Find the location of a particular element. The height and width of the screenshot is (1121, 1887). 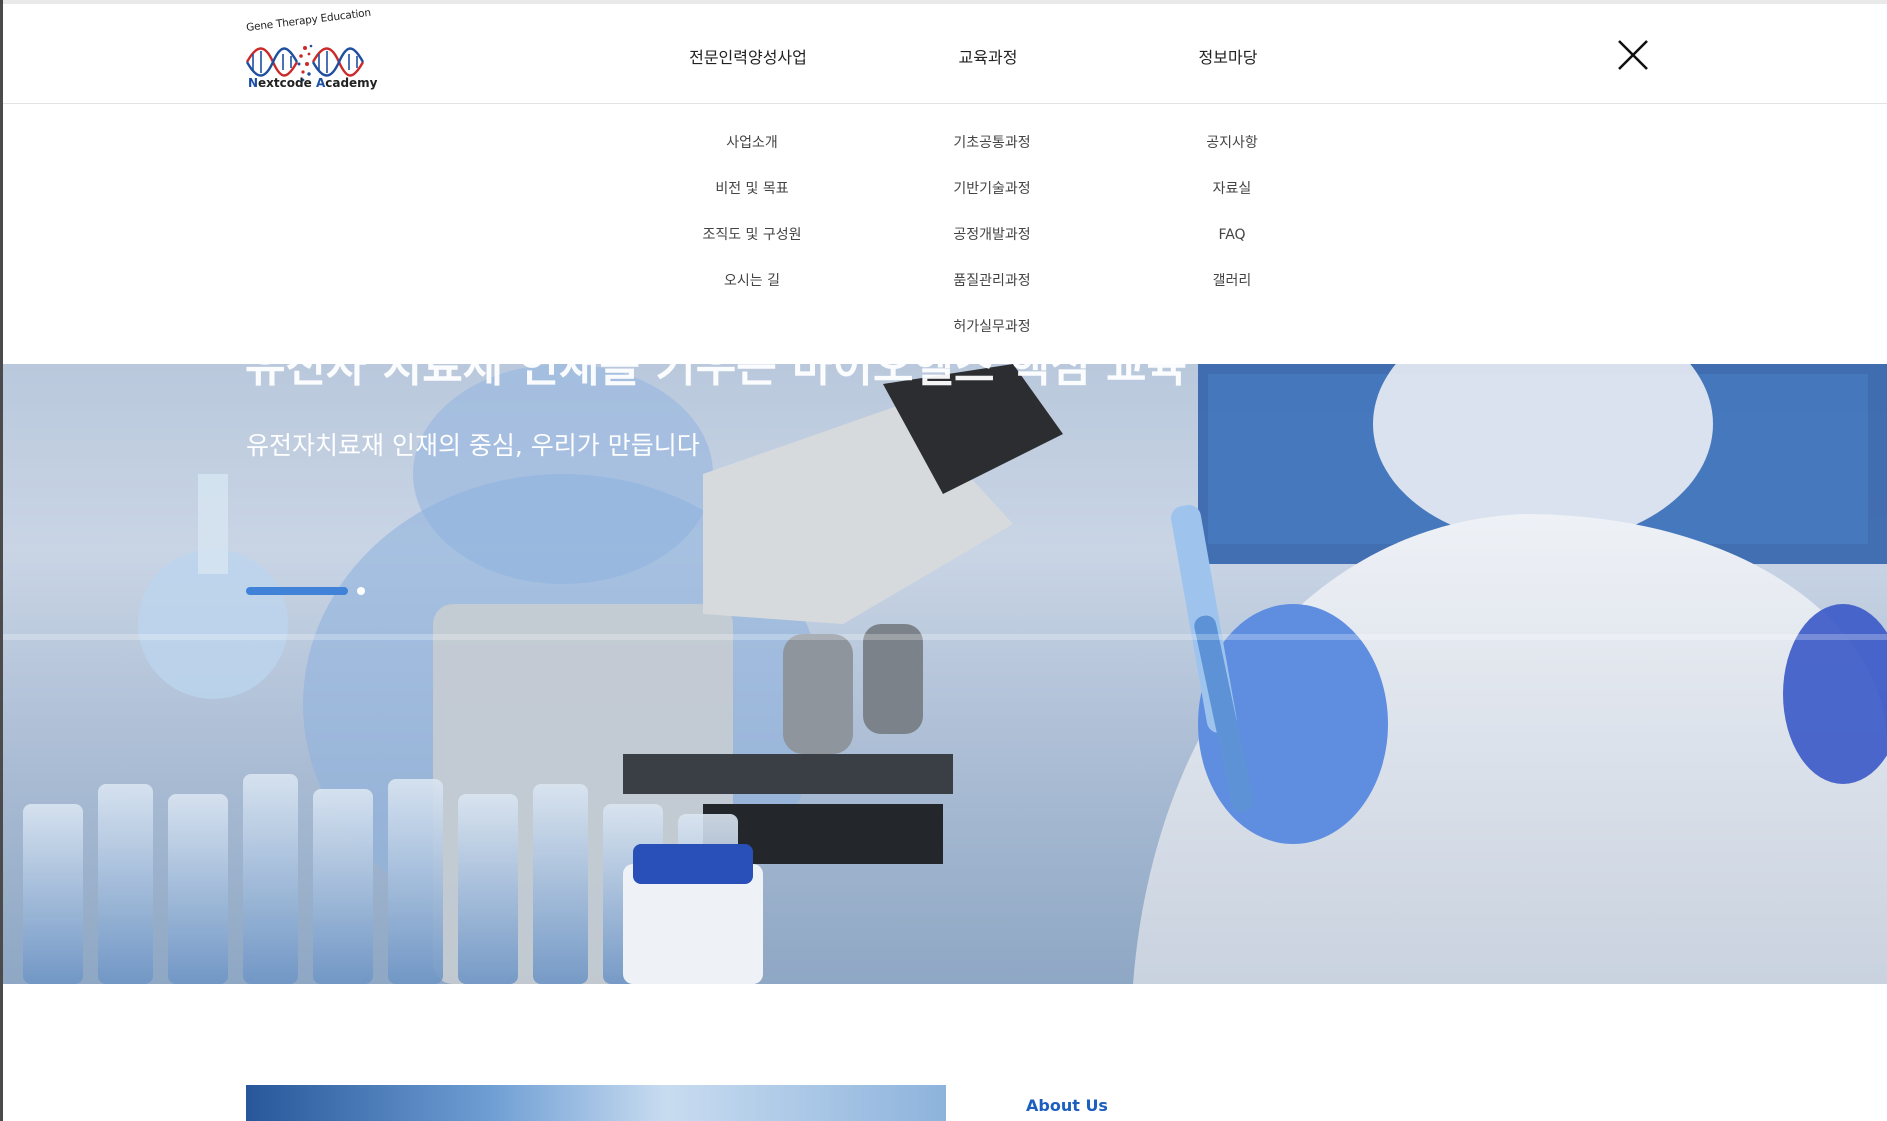

menu-item-process-dev-course: 공정개발과정 is located at coordinates (992, 247).